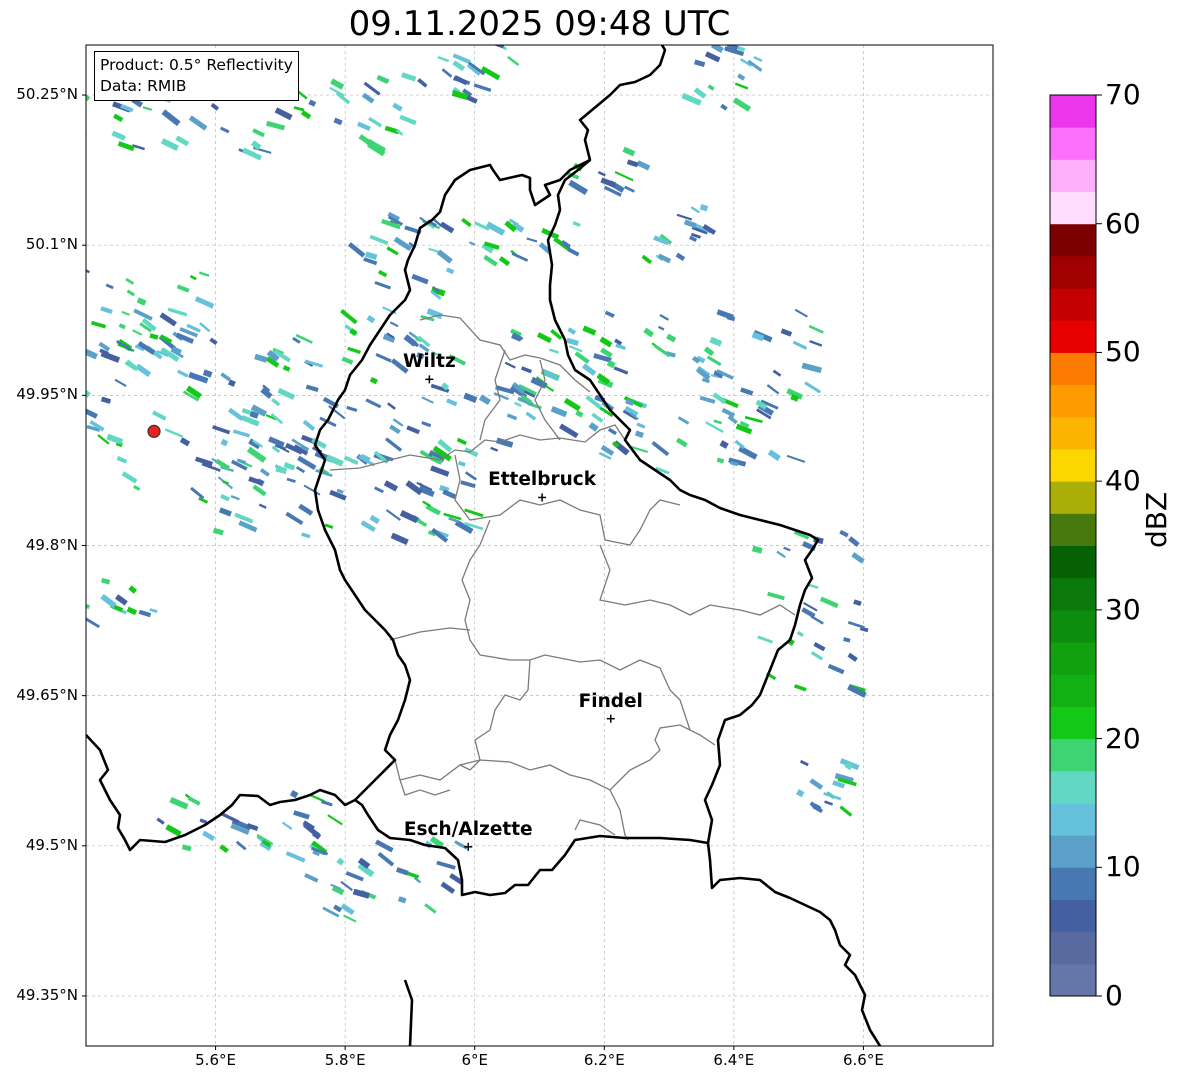 The image size is (1184, 1081). What do you see at coordinates (47, 394) in the screenshot?
I see `lat-tick-label: 49.95°N` at bounding box center [47, 394].